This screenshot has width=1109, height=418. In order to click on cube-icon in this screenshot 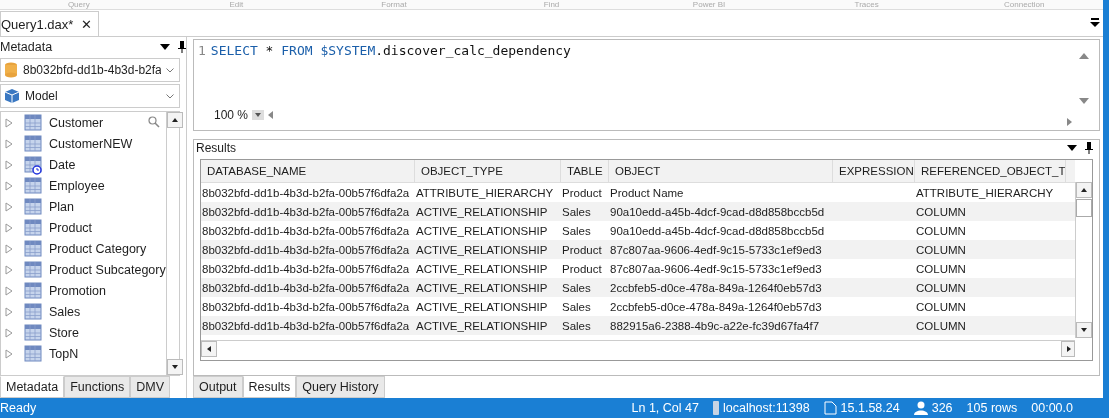, I will do `click(12, 96)`.